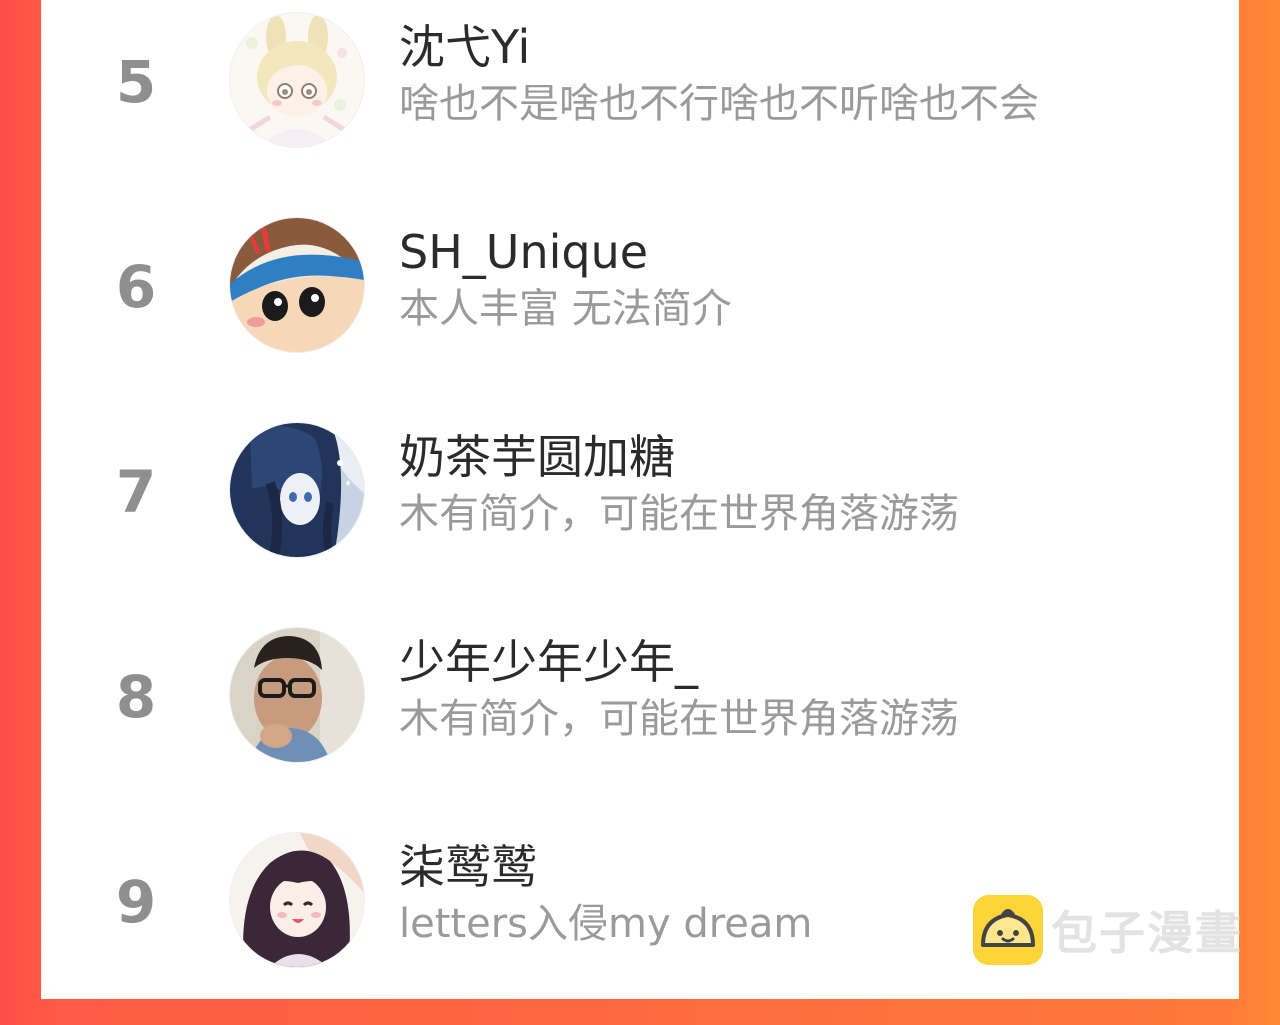 The image size is (1280, 1025). I want to click on rank-number: 8, so click(136, 697).